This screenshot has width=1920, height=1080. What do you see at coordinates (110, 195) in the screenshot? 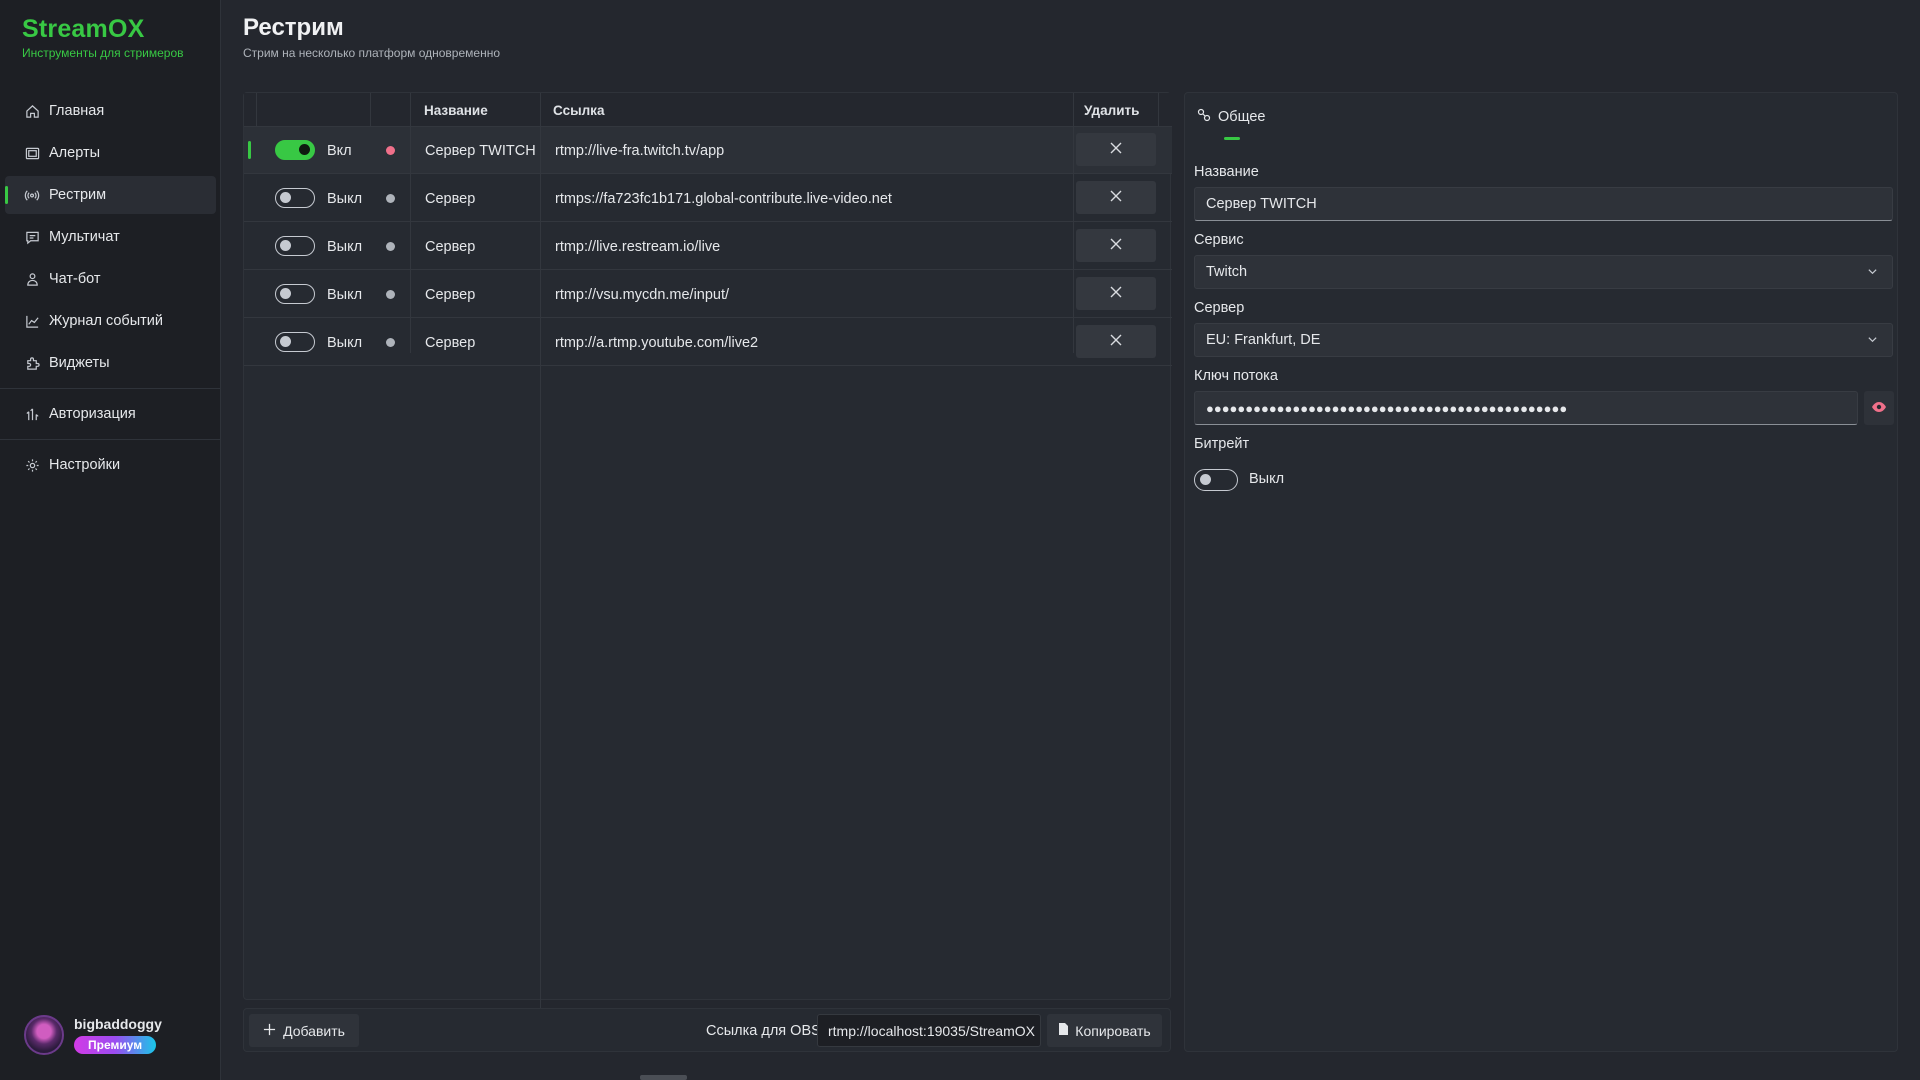
I see `sidebar-item-restream: Рестрим` at bounding box center [110, 195].